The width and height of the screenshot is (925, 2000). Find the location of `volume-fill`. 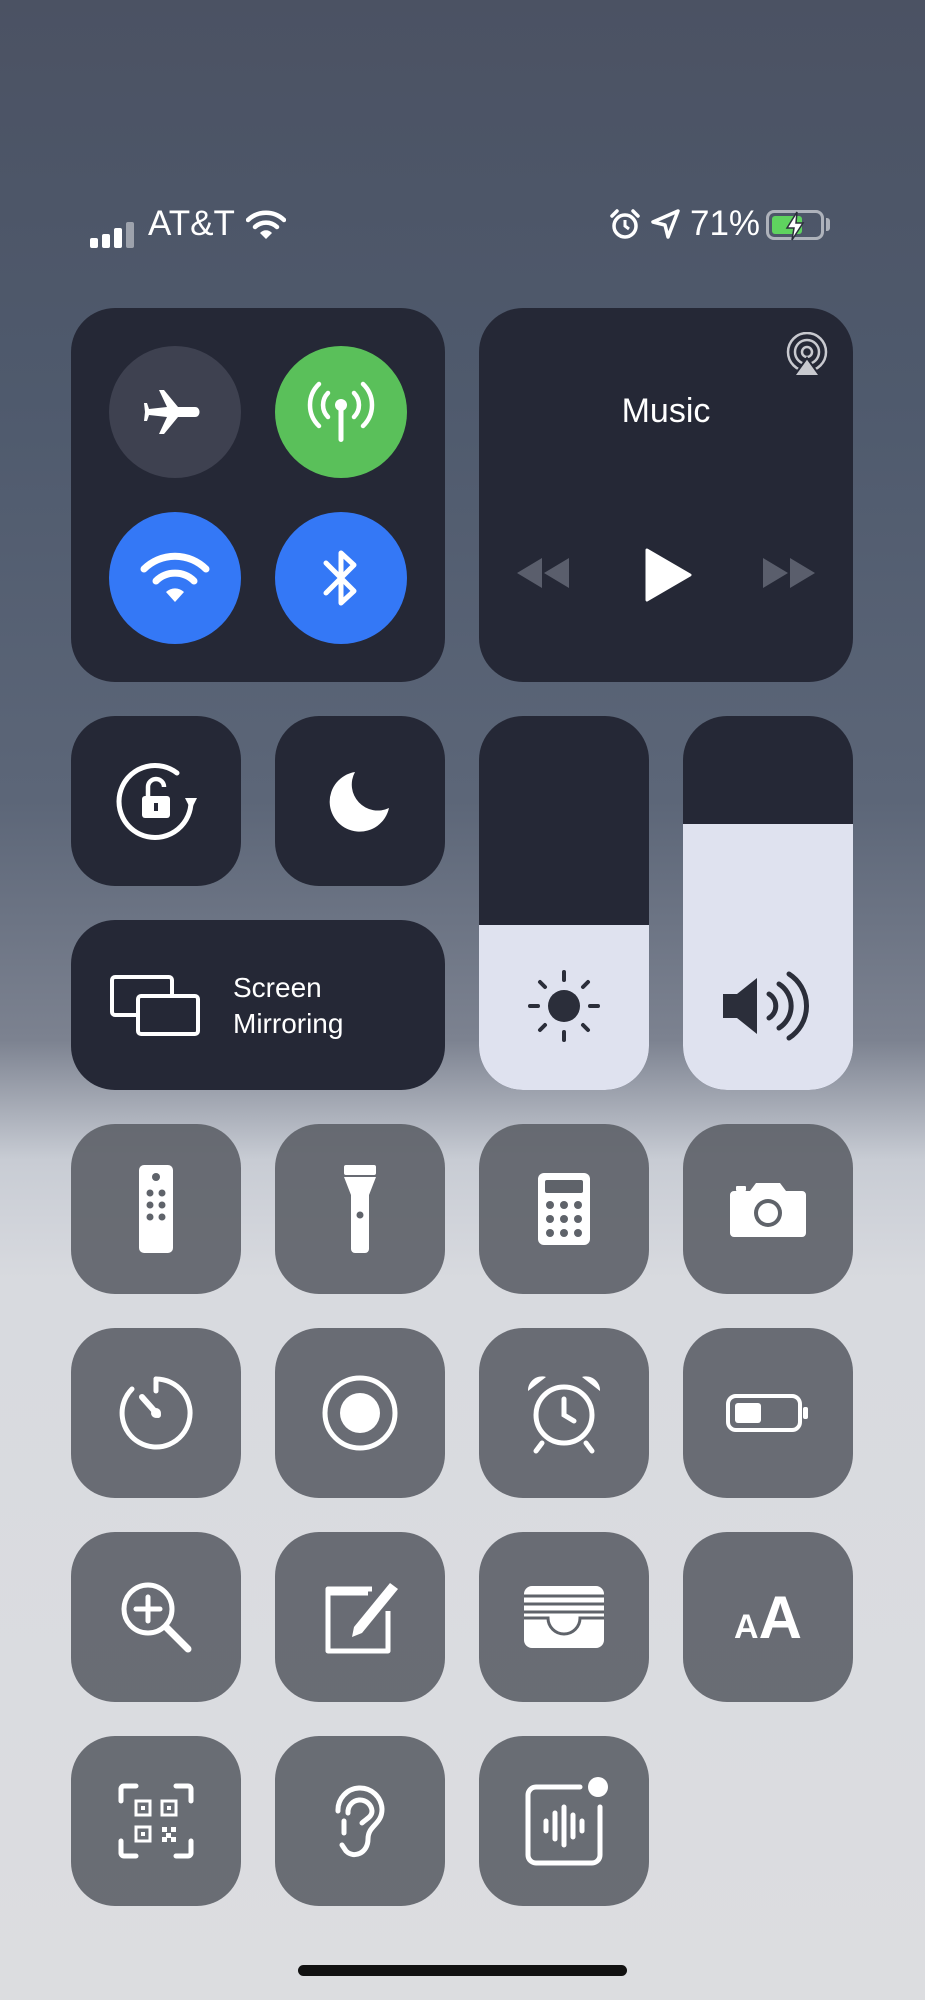

volume-fill is located at coordinates (768, 957).